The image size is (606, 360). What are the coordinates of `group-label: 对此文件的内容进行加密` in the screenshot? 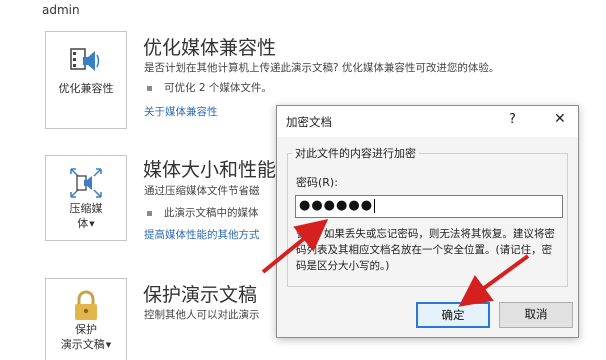 It's located at (355, 153).